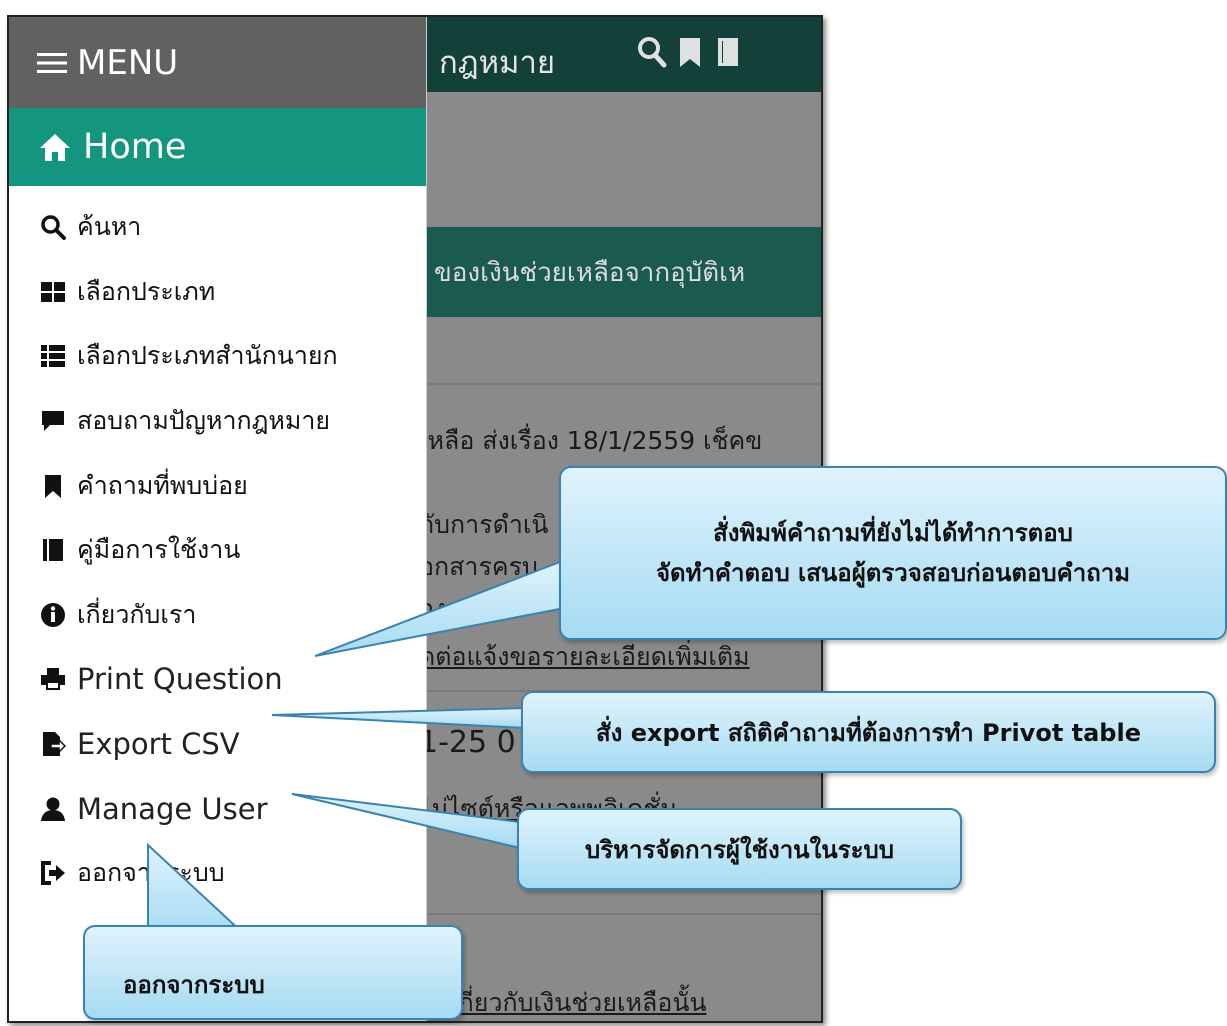 The width and height of the screenshot is (1227, 1026). I want to click on info-icon, so click(53, 615).